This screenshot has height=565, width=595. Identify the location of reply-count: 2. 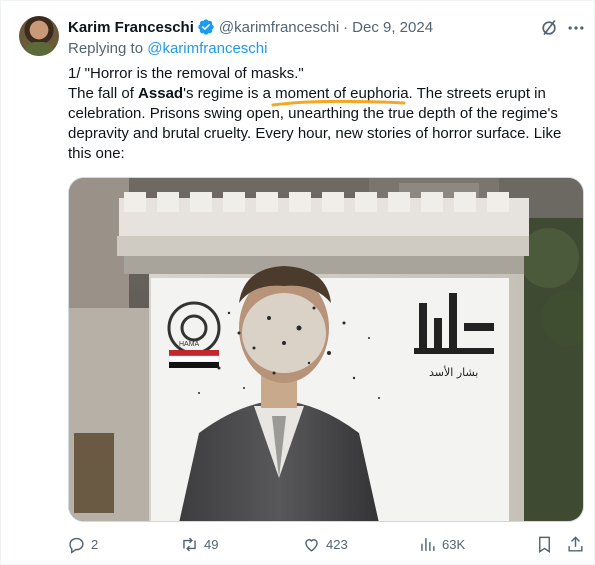
(95, 544).